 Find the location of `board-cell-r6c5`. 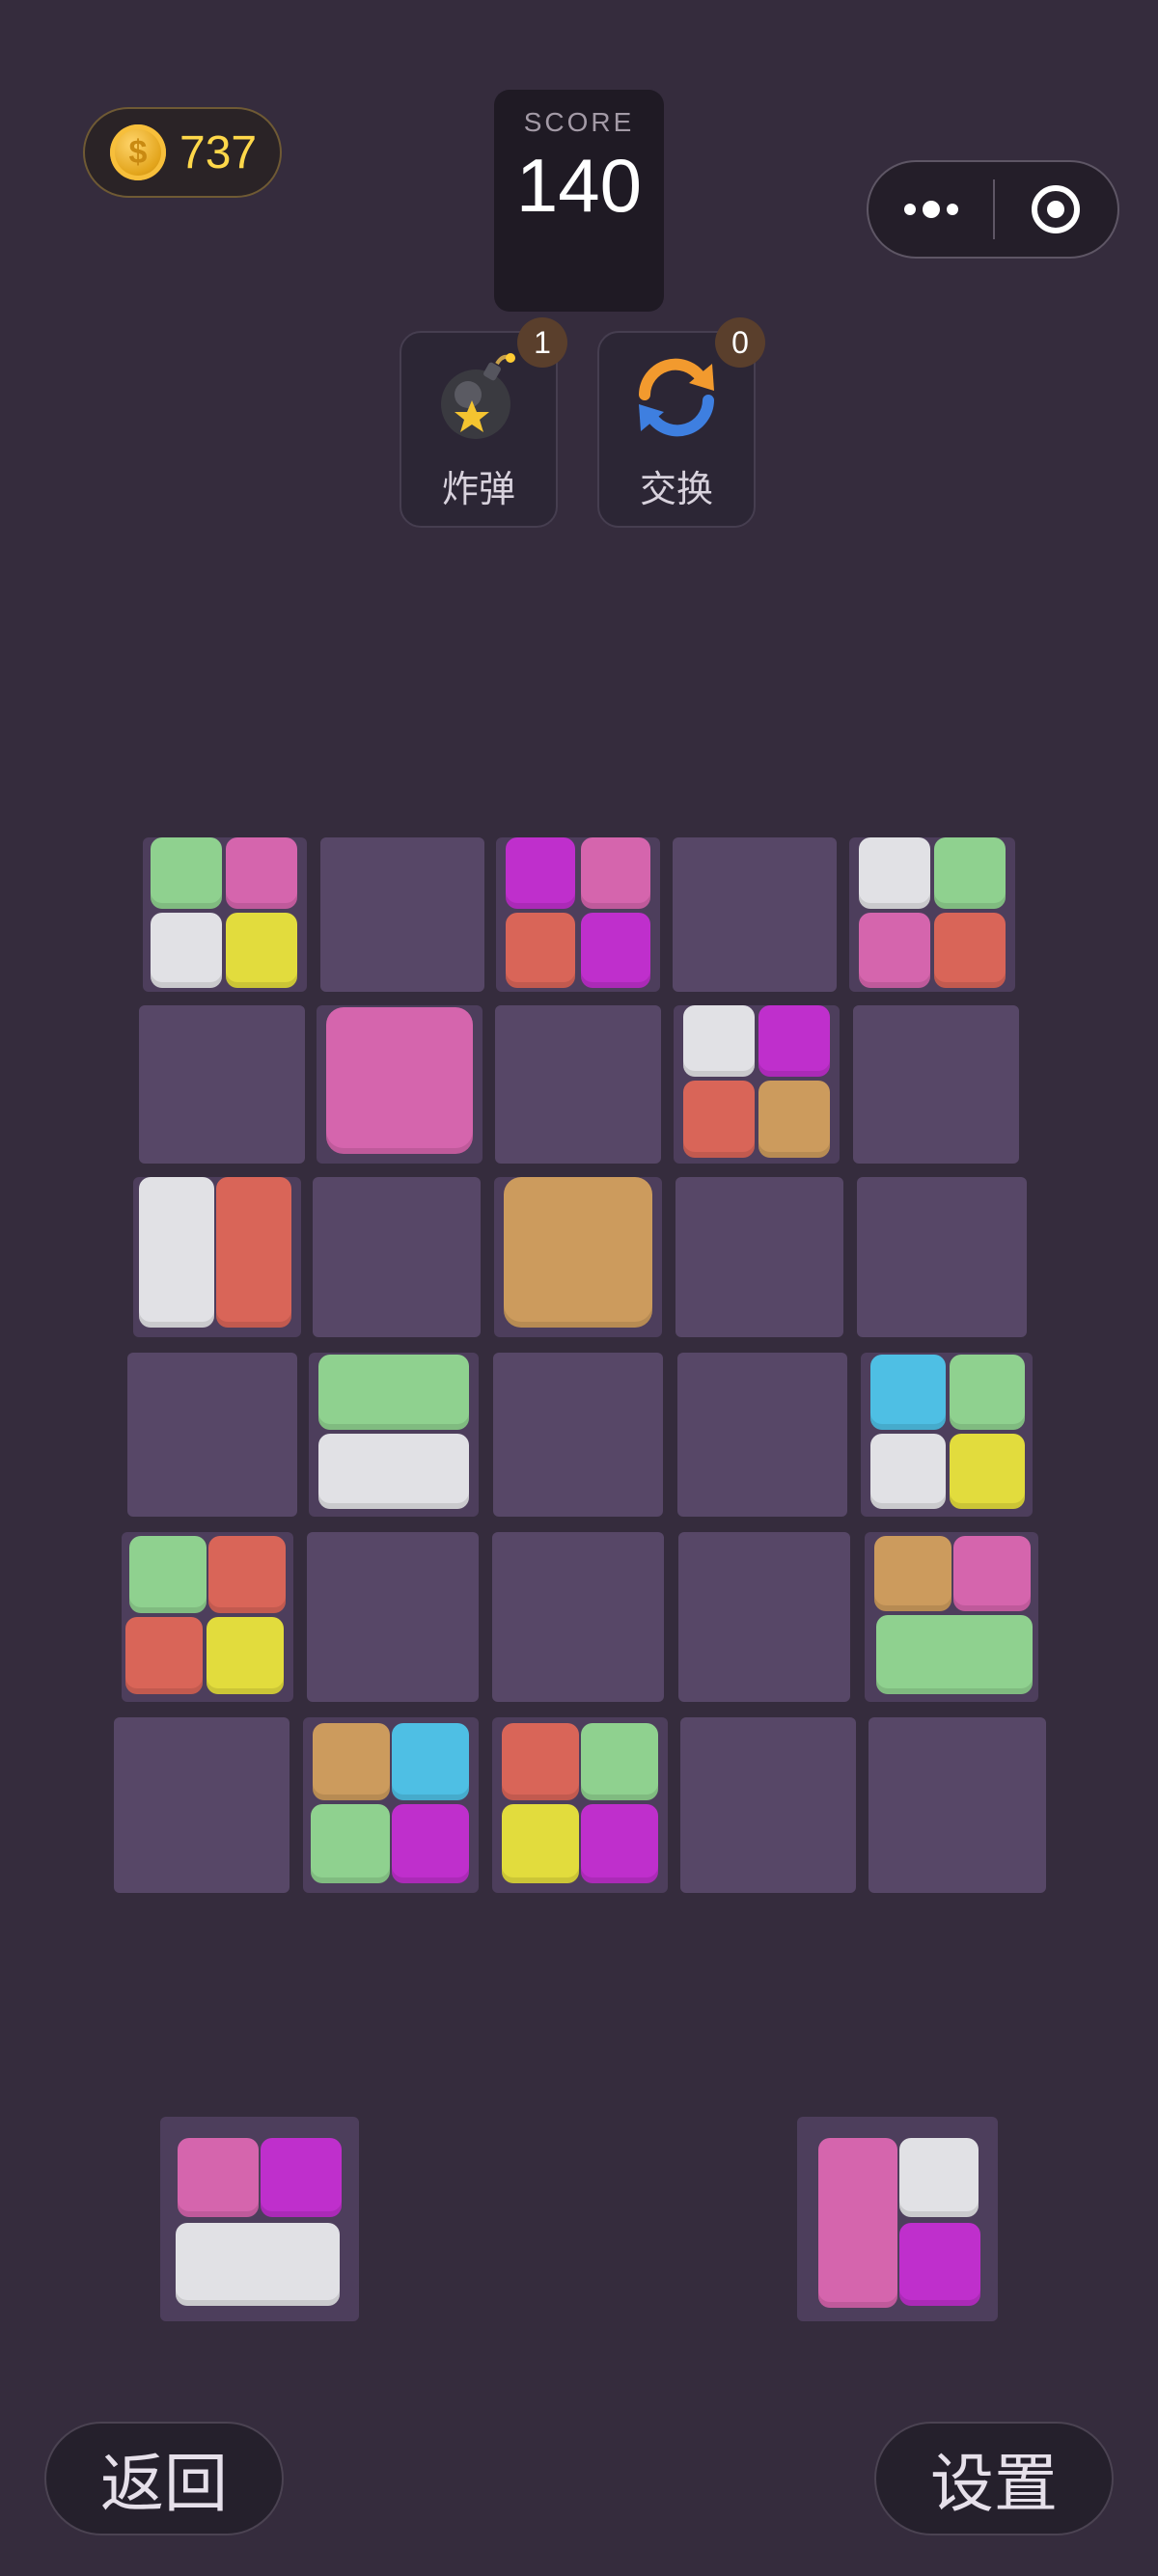

board-cell-r6c5 is located at coordinates (957, 1805).